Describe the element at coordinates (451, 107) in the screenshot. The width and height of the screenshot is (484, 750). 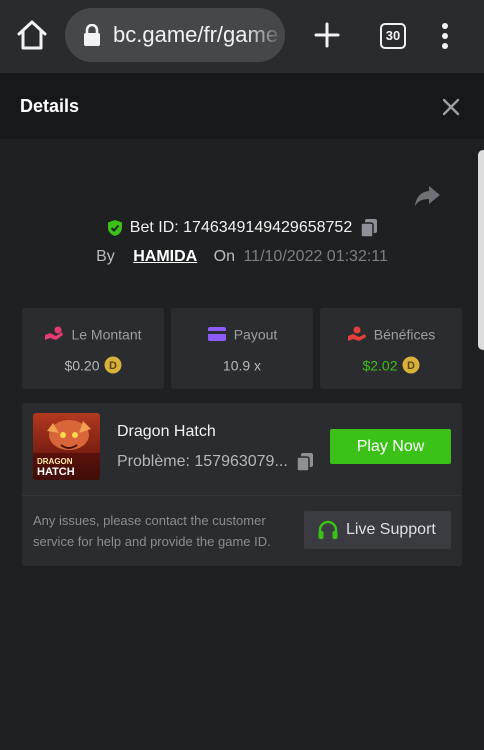
I see `close-icon` at that location.